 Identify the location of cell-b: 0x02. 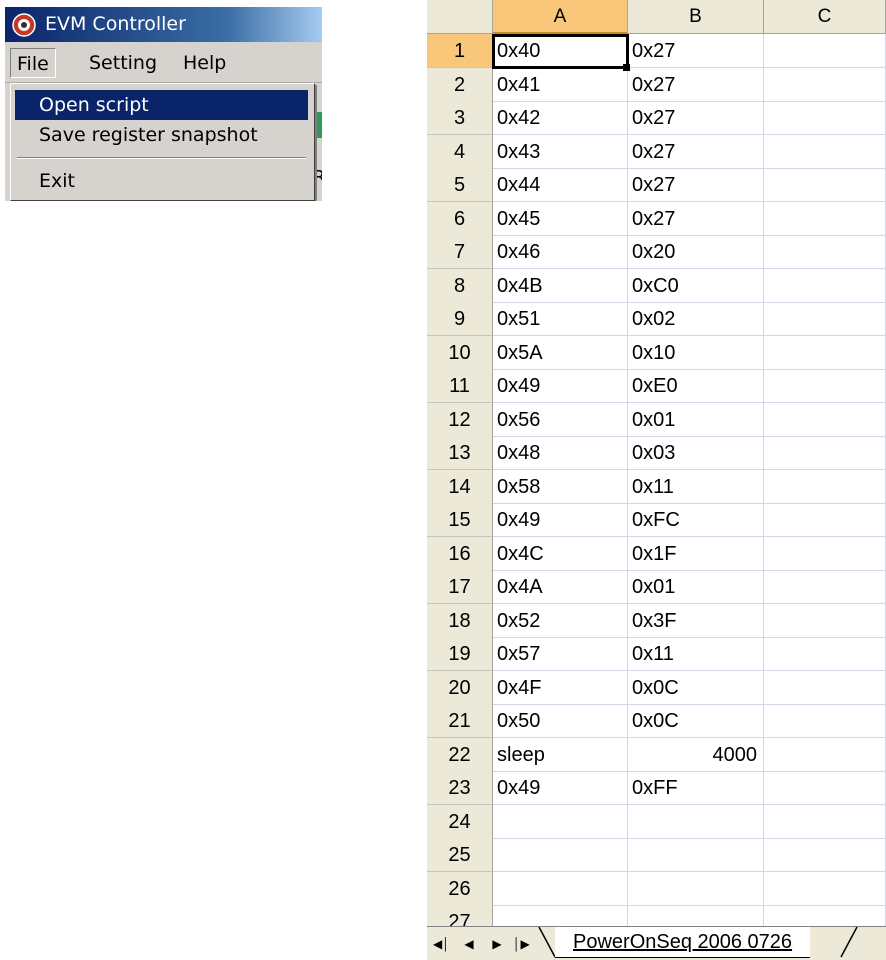
(696, 319).